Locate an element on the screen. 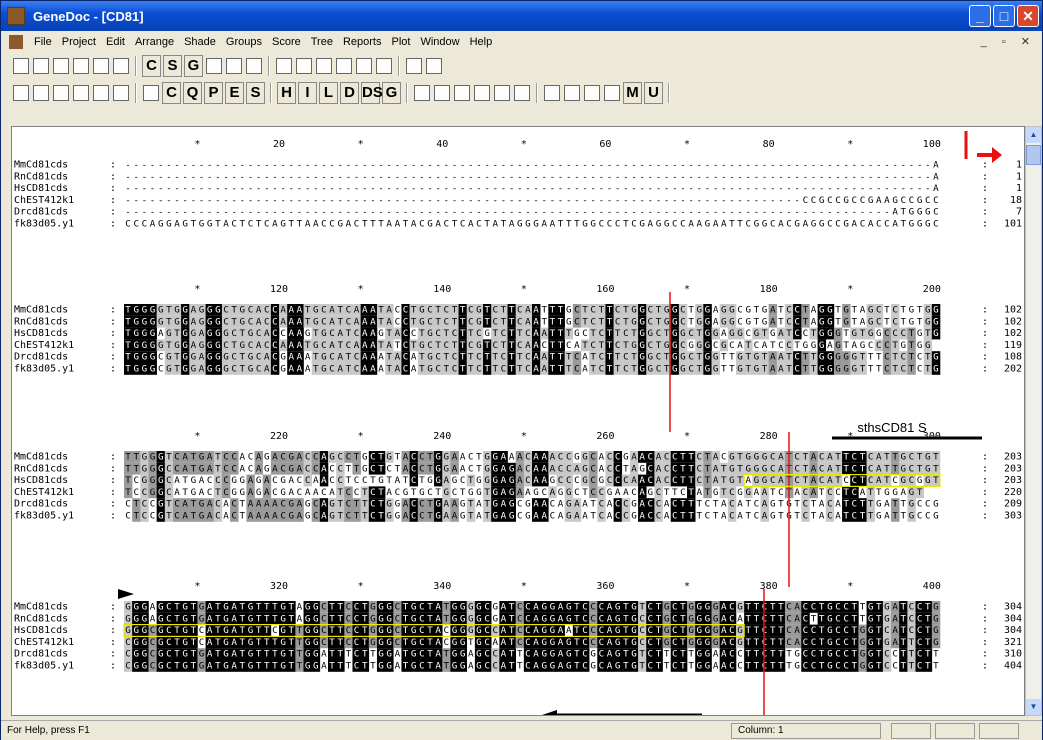  circle-icon is located at coordinates (81, 93).